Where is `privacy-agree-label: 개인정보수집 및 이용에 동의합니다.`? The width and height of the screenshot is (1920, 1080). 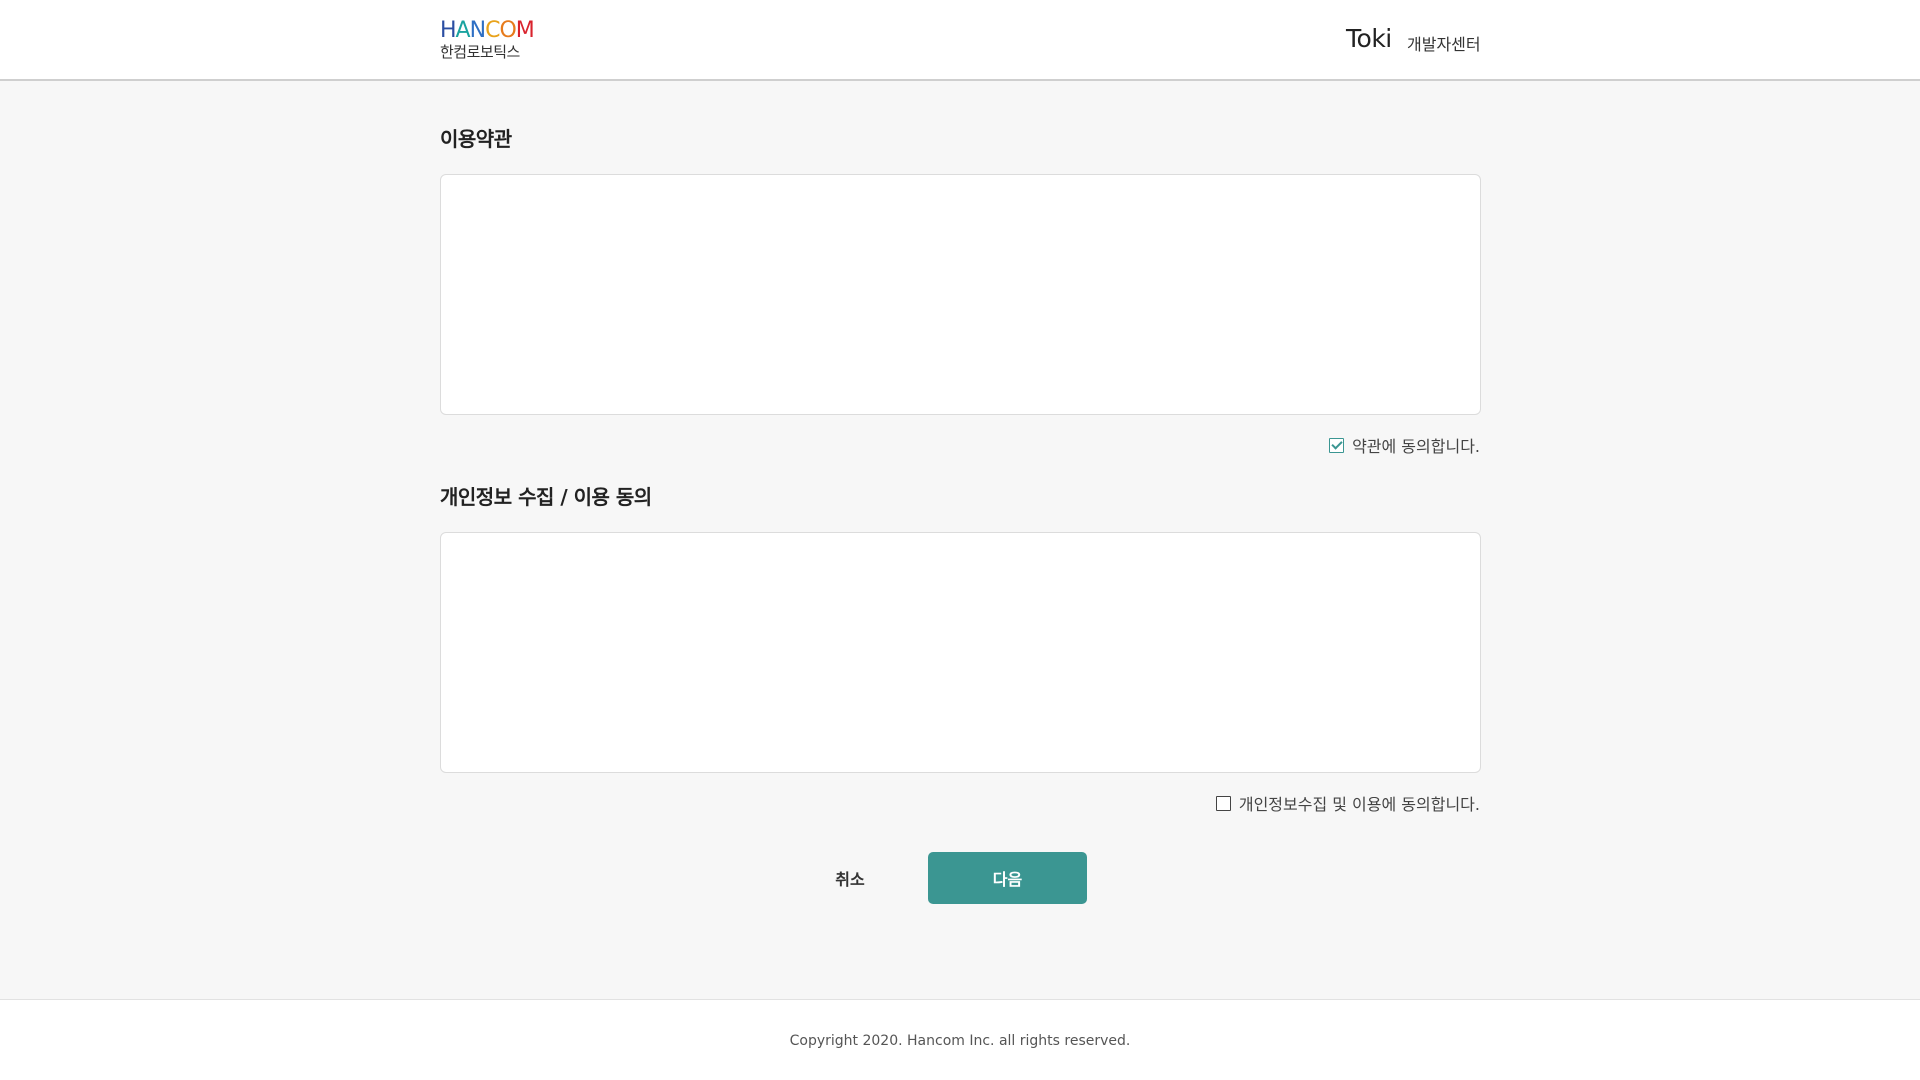 privacy-agree-label: 개인정보수집 및 이용에 동의합니다. is located at coordinates (1359, 803).